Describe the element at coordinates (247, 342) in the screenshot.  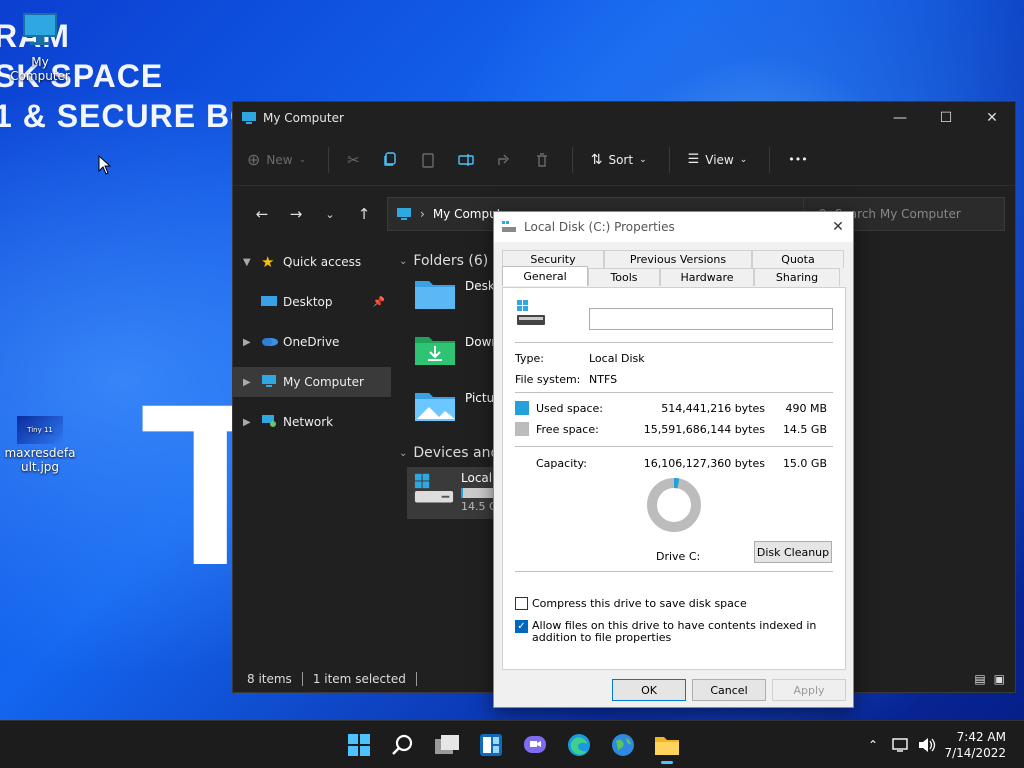
I see `chevron-right-icon: ▶` at that location.